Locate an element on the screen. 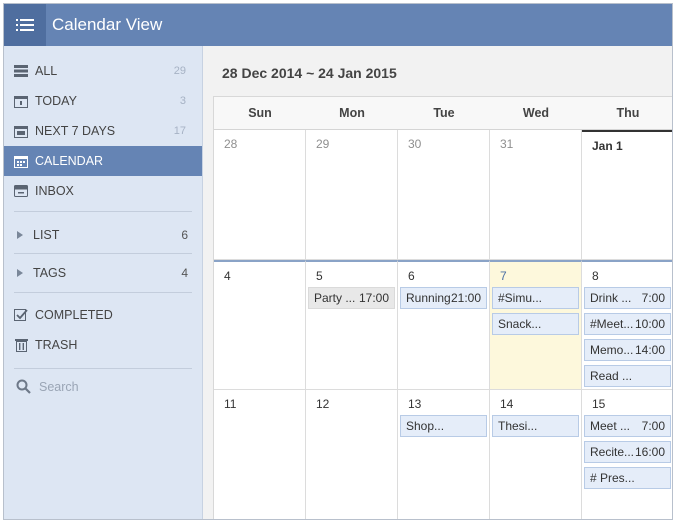 This screenshot has height=523, width=675. sidebar-item-all: ALL 29 is located at coordinates (103, 71).